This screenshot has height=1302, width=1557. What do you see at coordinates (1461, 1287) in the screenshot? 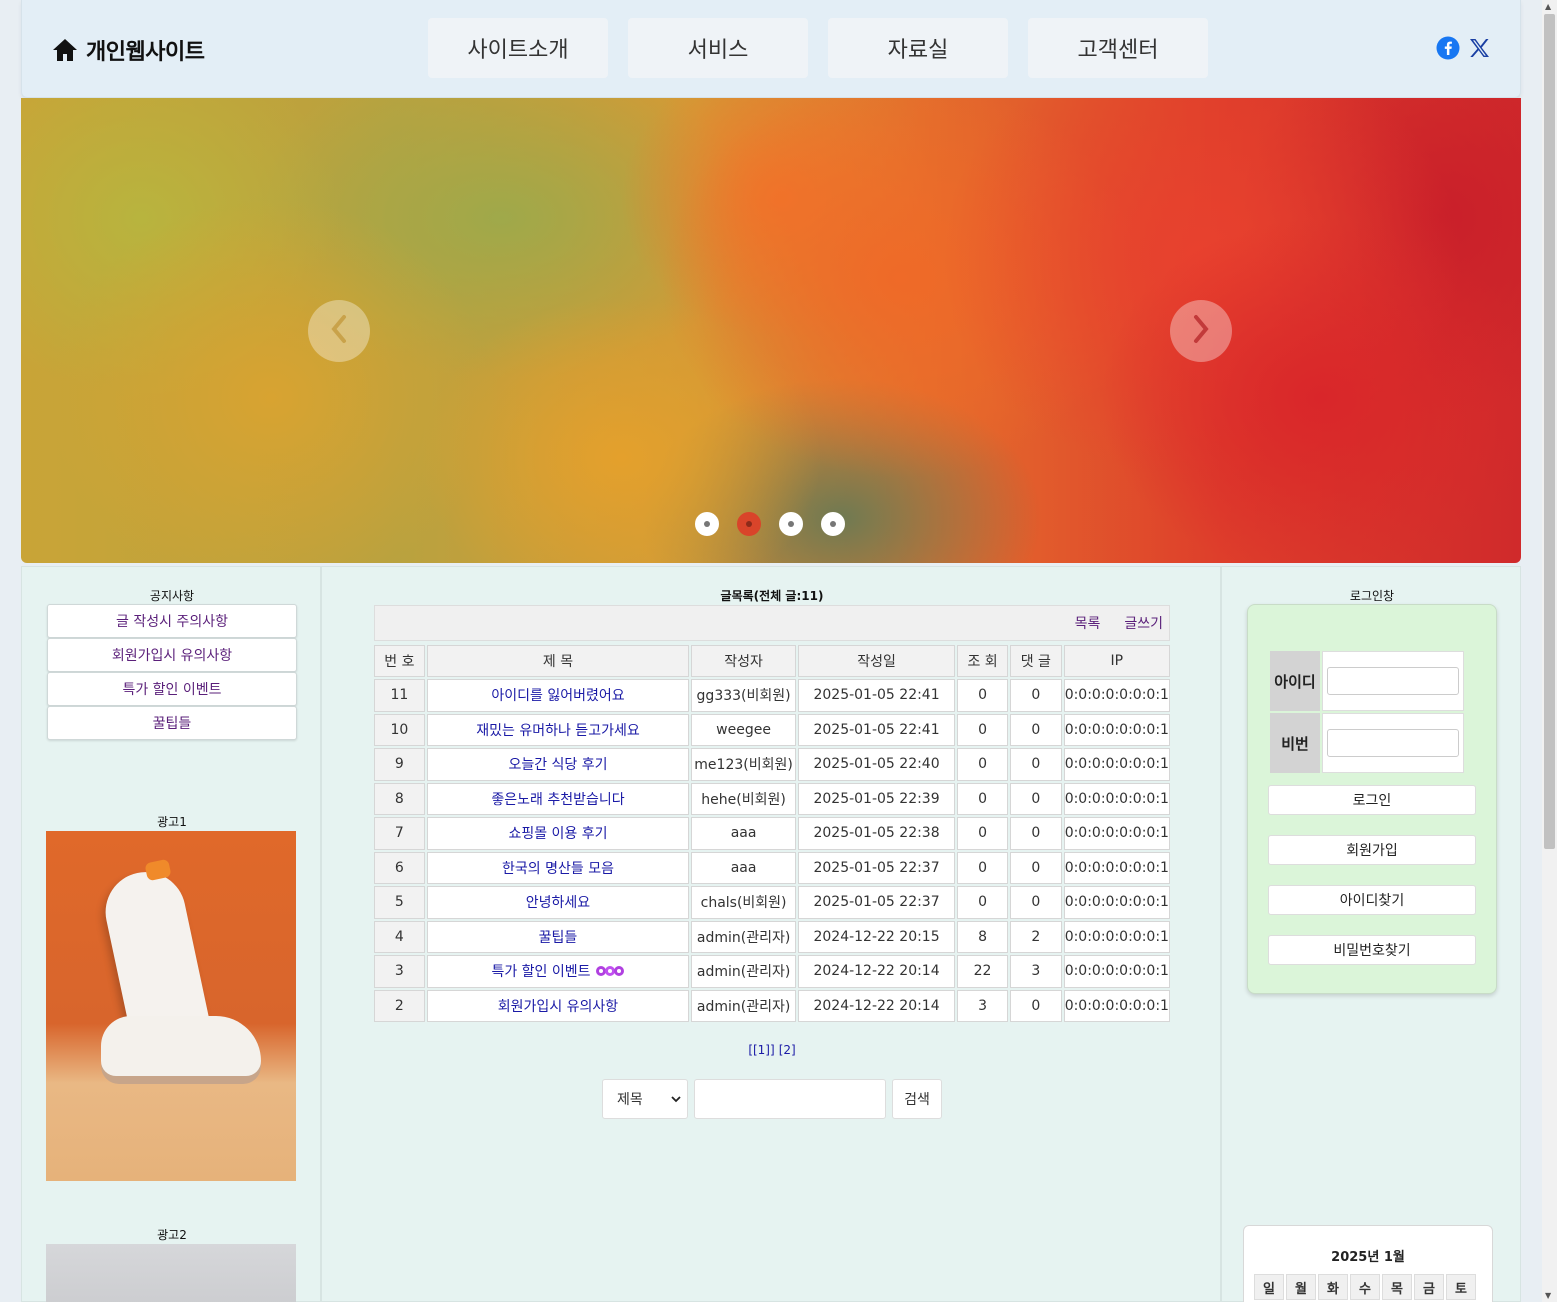
I see `weekday-label: 토` at bounding box center [1461, 1287].